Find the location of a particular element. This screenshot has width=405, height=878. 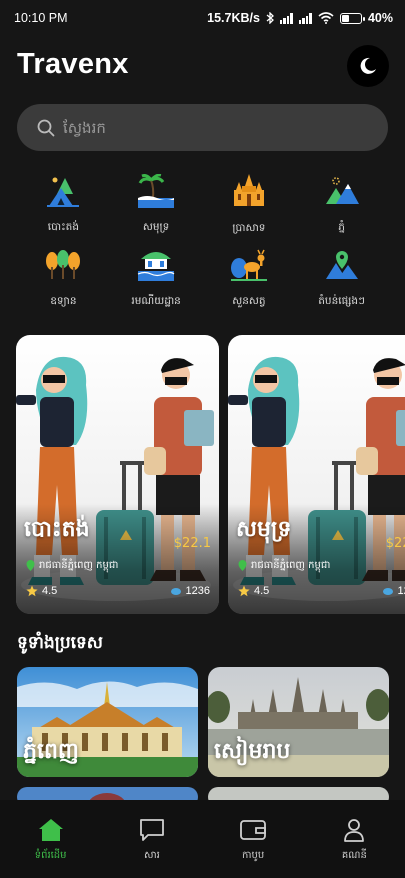

nav-label: កាបូប is located at coordinates (253, 855).